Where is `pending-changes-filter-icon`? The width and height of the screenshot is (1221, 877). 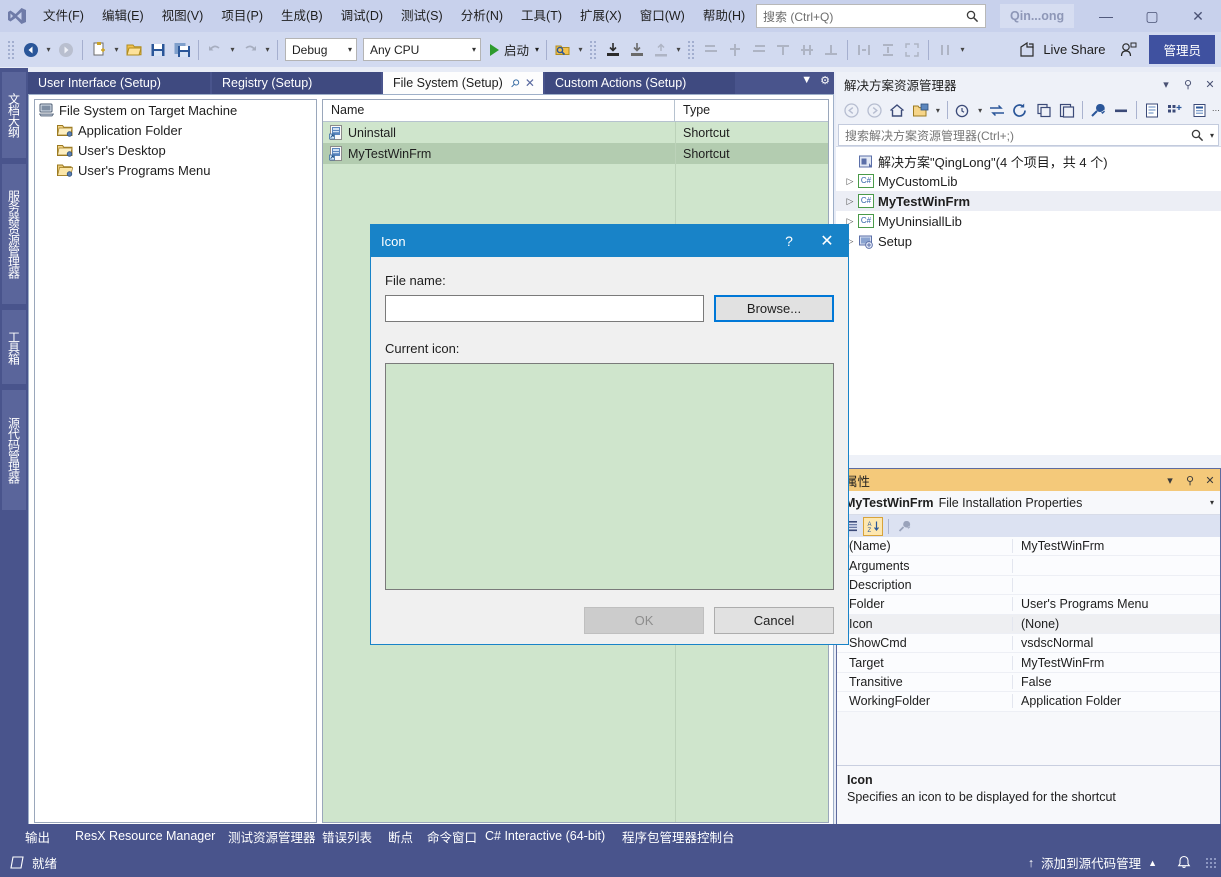
pending-changes-filter-icon is located at coordinates (963, 110).